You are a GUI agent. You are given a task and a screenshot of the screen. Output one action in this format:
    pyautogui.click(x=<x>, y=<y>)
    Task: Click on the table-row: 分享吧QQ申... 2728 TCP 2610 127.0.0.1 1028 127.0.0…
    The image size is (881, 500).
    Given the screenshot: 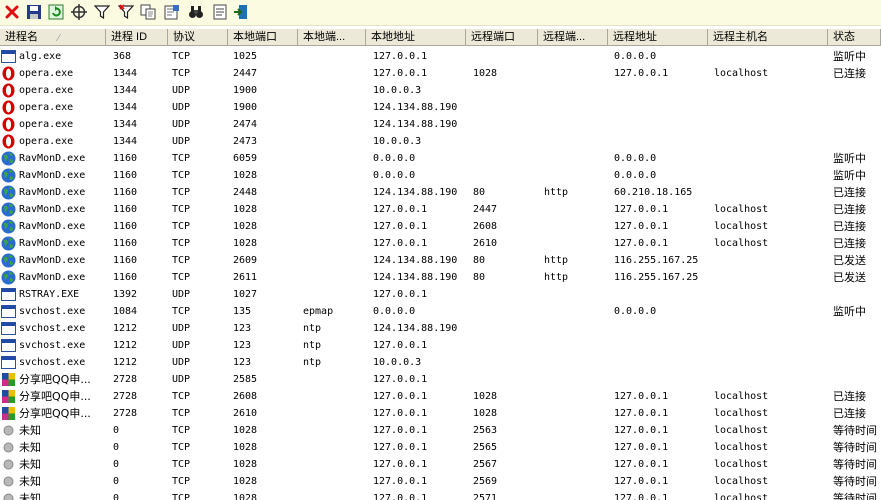 What is the action you would take?
    pyautogui.click(x=440, y=413)
    